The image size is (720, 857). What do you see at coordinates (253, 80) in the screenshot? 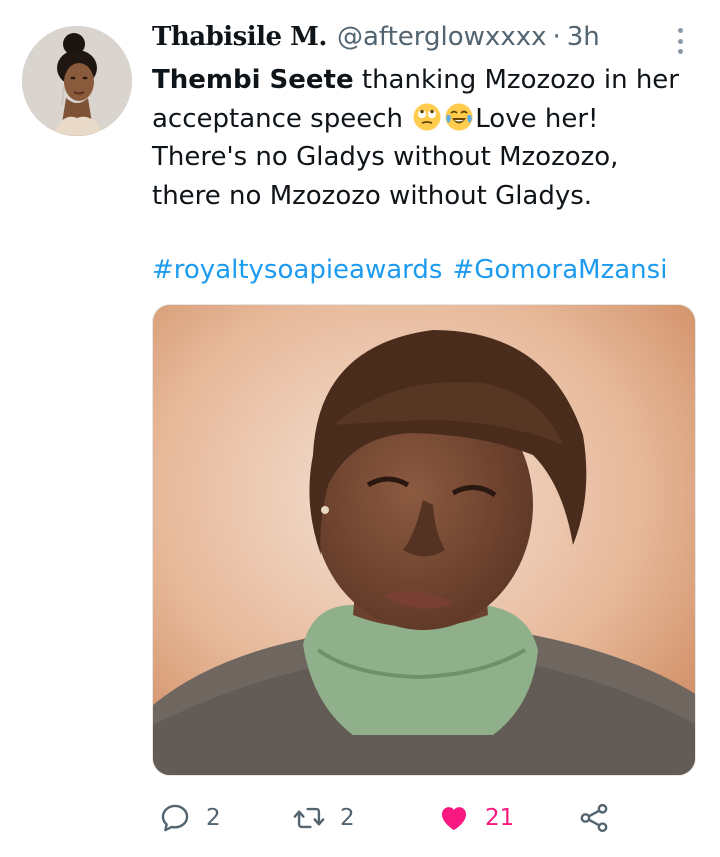
I see `mentioned-name: Thembi Seete` at bounding box center [253, 80].